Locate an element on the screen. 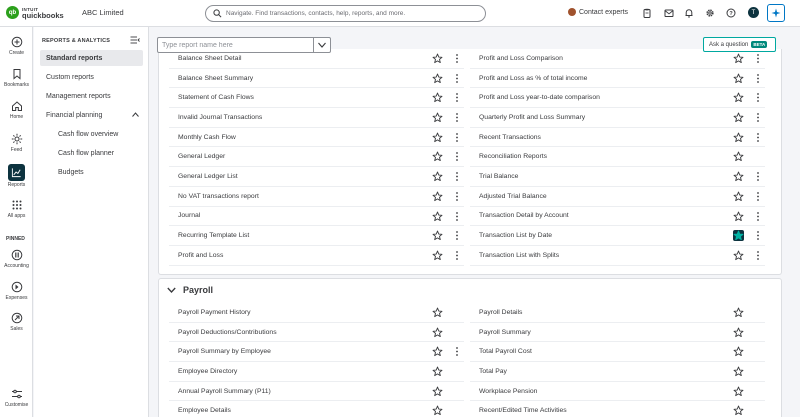  gear-icon is located at coordinates (710, 13).